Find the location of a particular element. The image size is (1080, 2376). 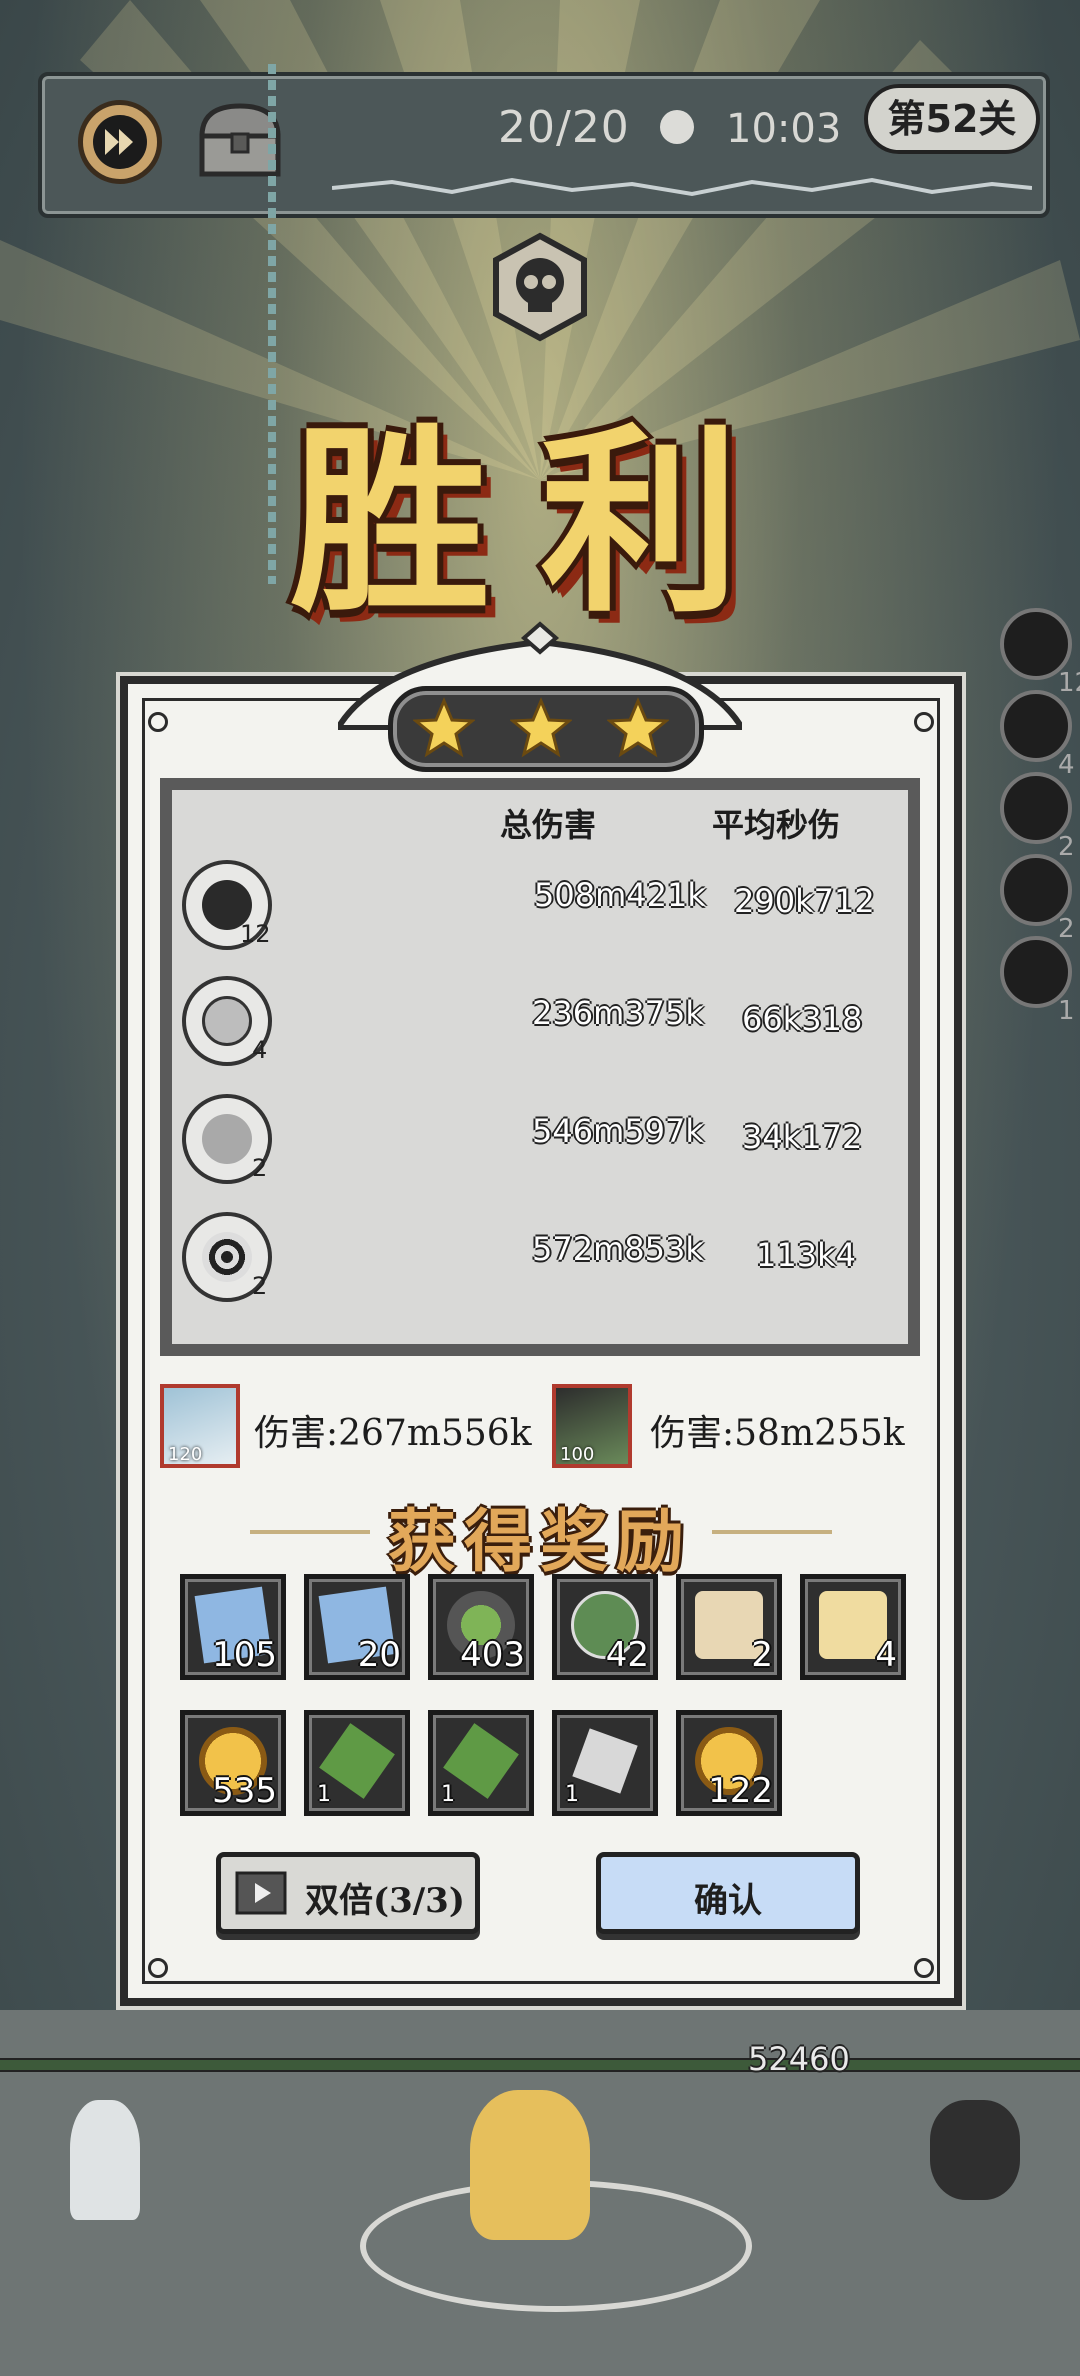

base-health-bar is located at coordinates (540, 2065).